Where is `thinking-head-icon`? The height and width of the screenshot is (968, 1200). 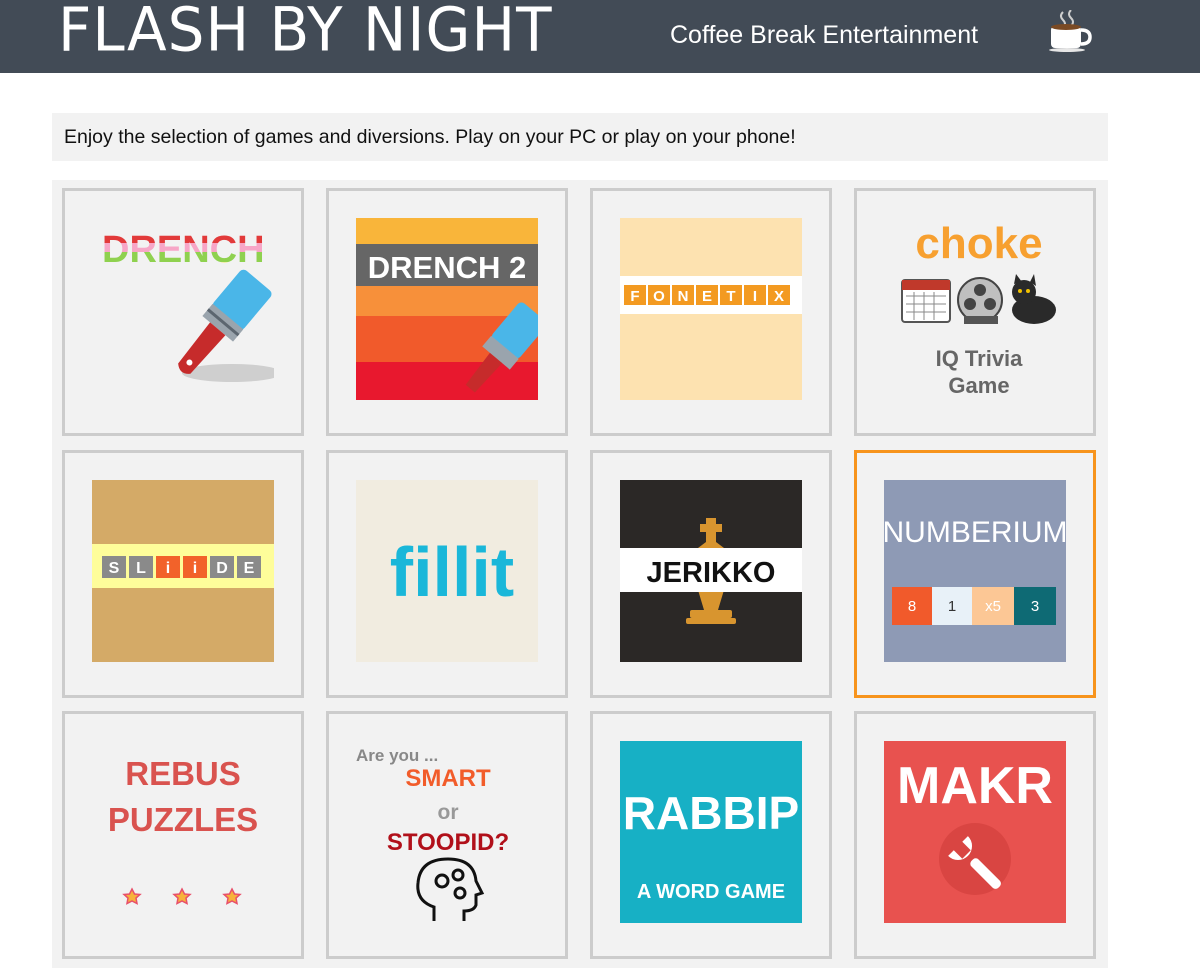
thinking-head-icon is located at coordinates (450, 889).